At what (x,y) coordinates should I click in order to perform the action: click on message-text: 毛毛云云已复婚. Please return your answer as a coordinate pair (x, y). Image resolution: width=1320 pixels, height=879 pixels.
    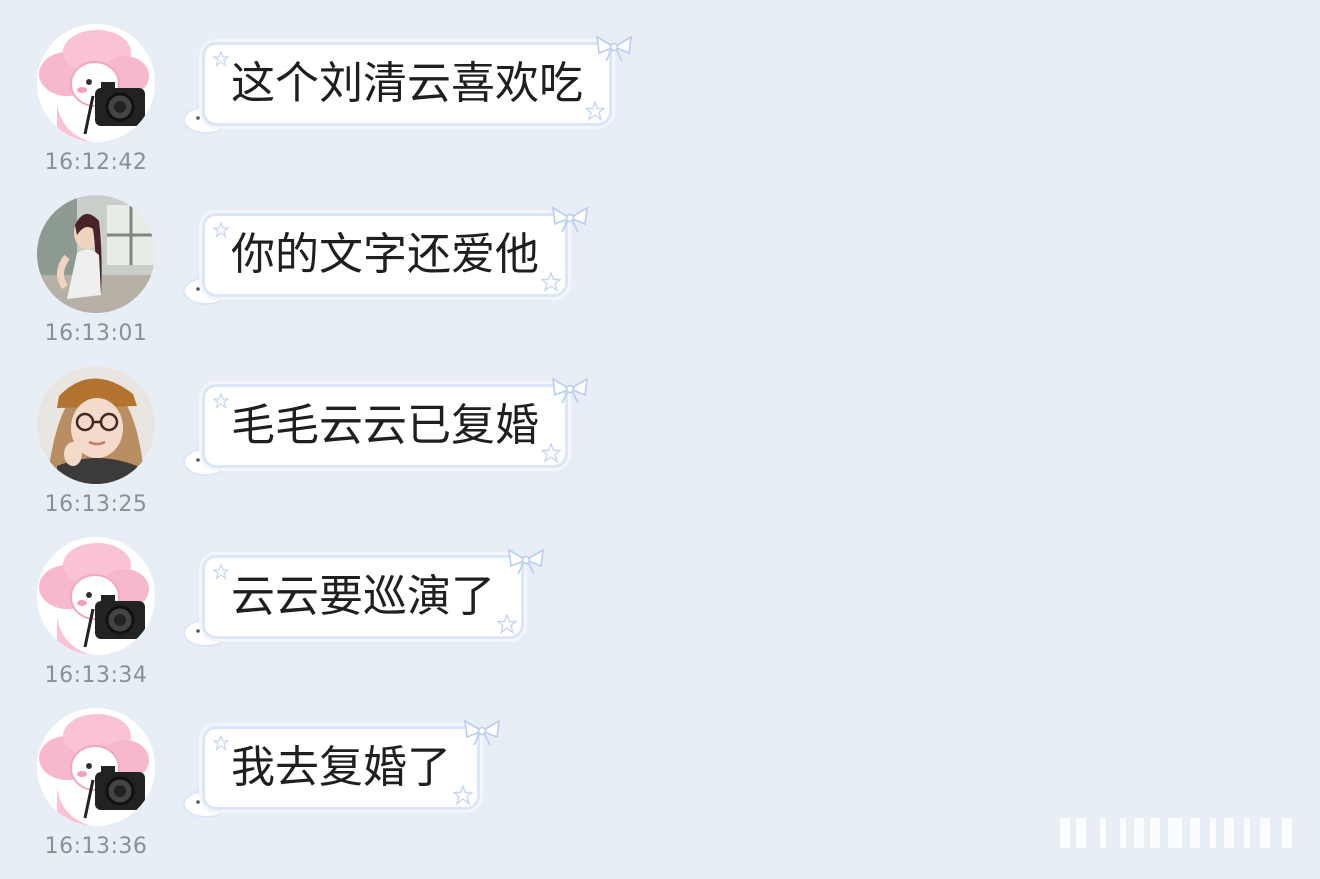
    Looking at the image, I should click on (385, 425).